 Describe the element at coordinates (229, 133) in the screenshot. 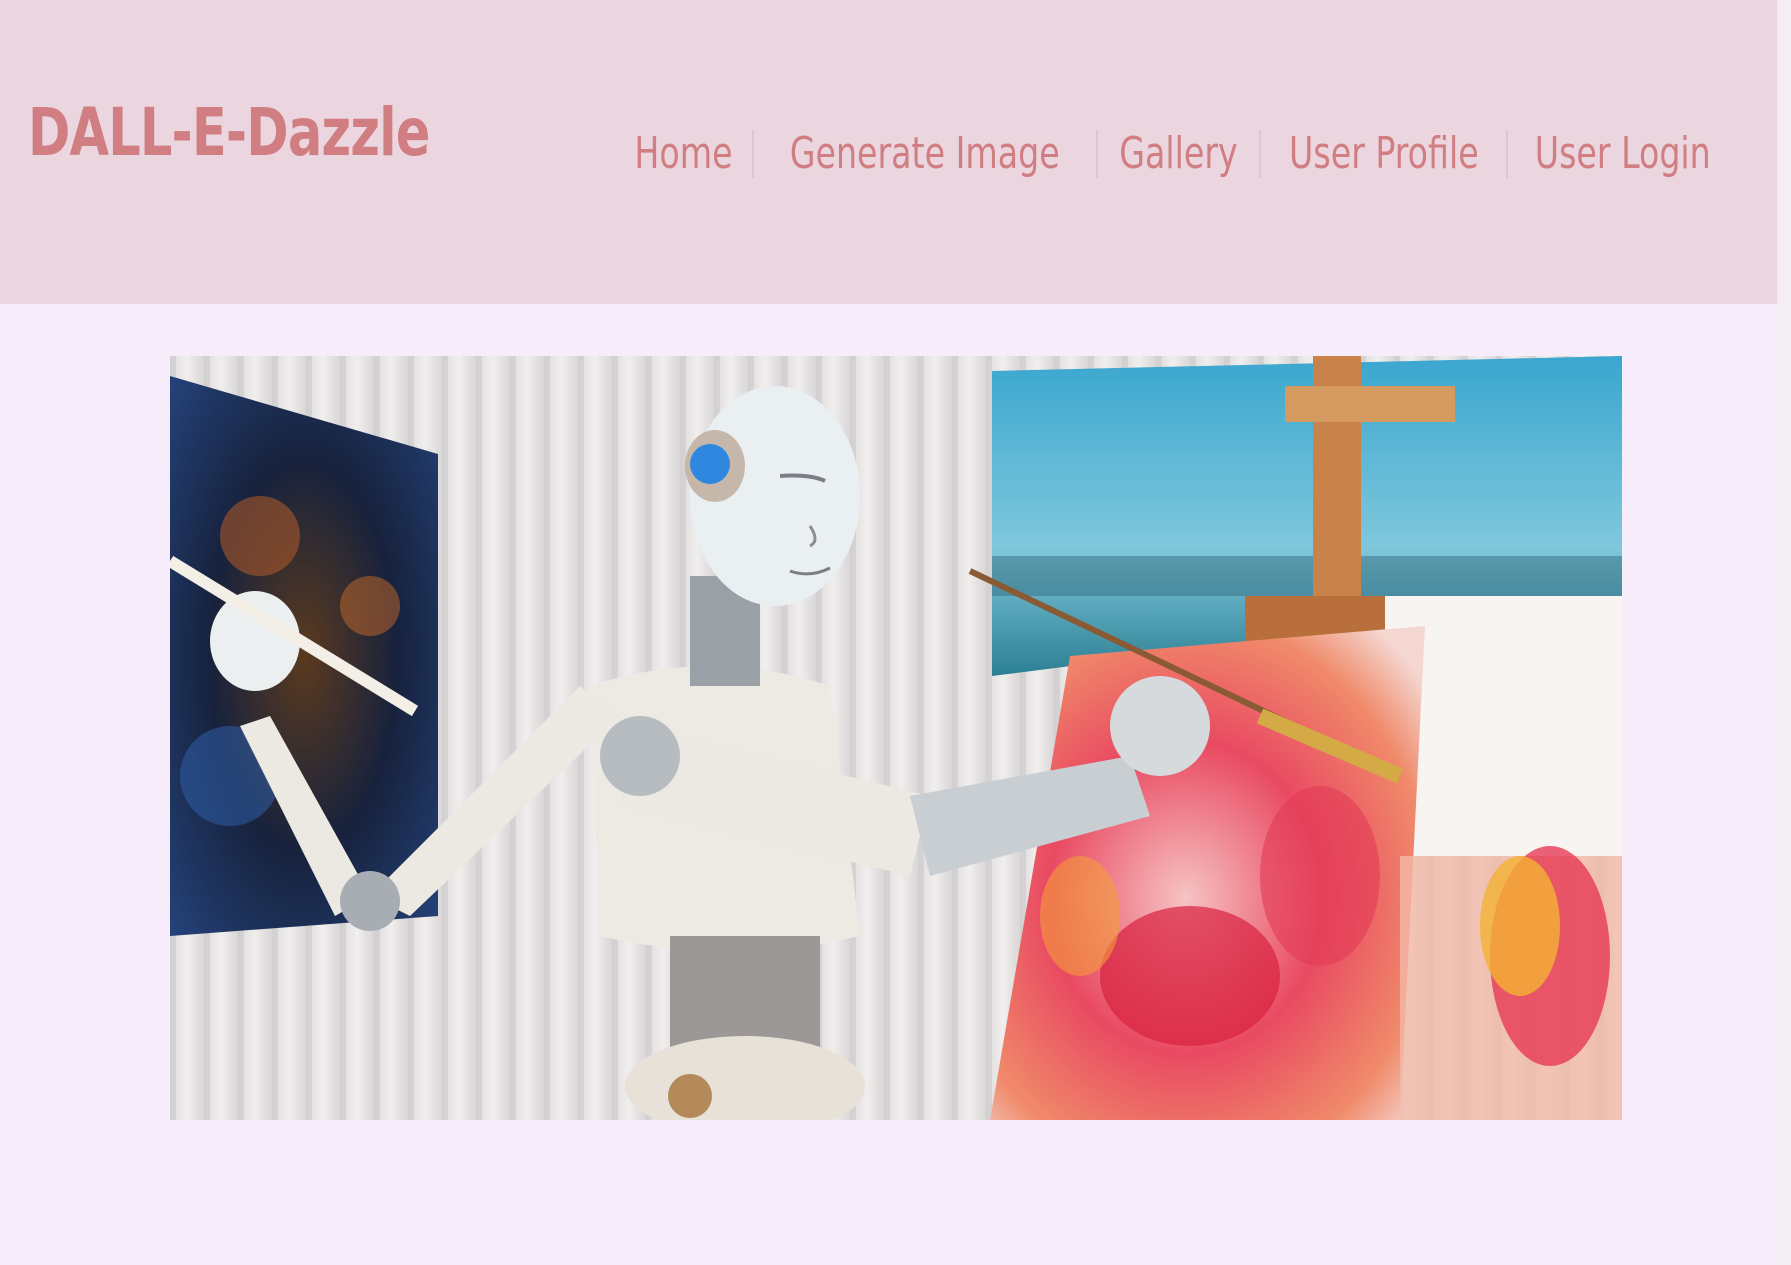

I see `site-logo-title: DALL-E-Dazzle` at that location.